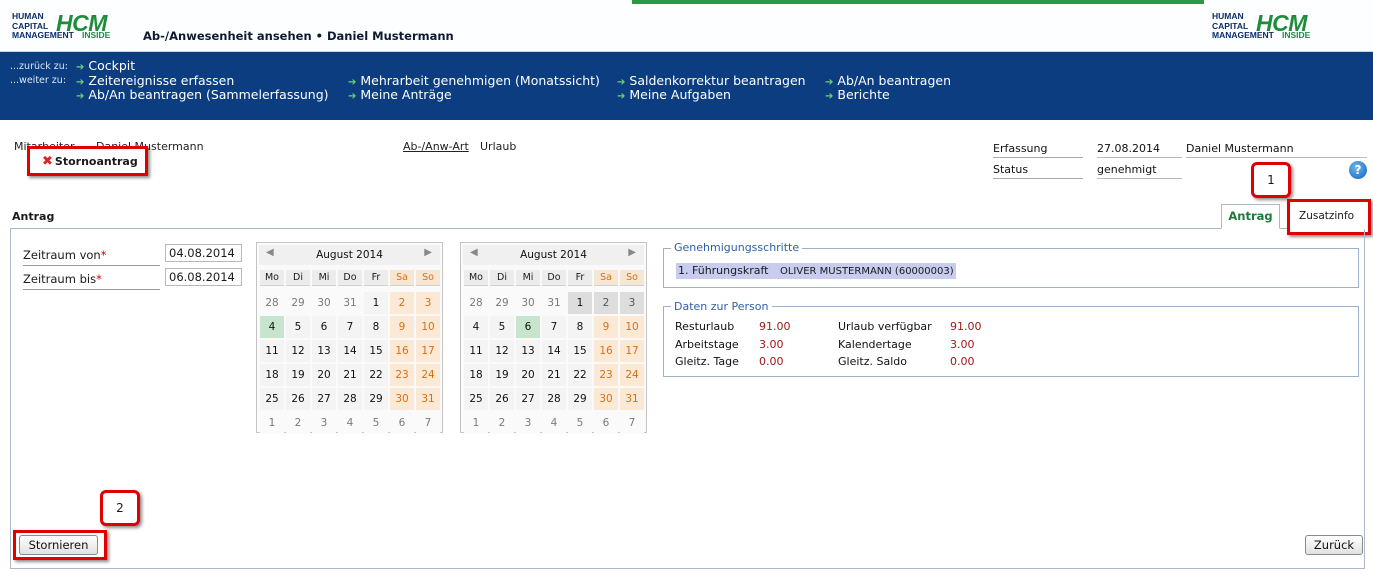  I want to click on nav-link-saldenkorrektur: ➔ Saldenkorrektur beantragen, so click(711, 80).